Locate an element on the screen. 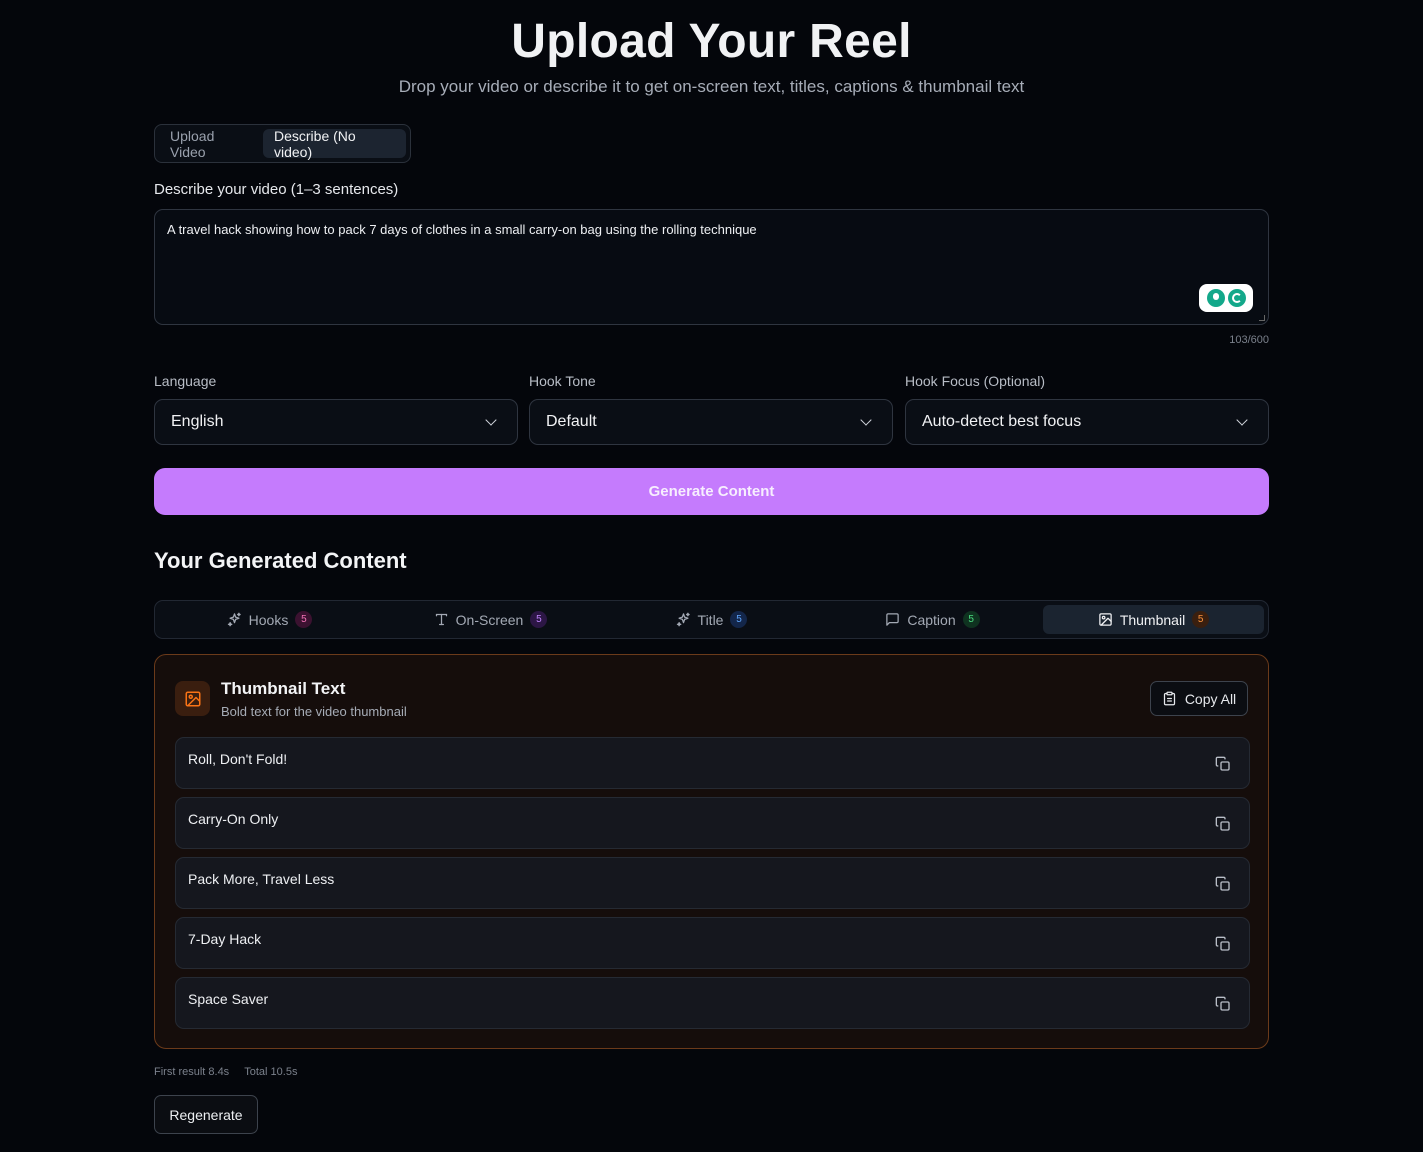 The height and width of the screenshot is (1152, 1423). message-square-icon is located at coordinates (892, 619).